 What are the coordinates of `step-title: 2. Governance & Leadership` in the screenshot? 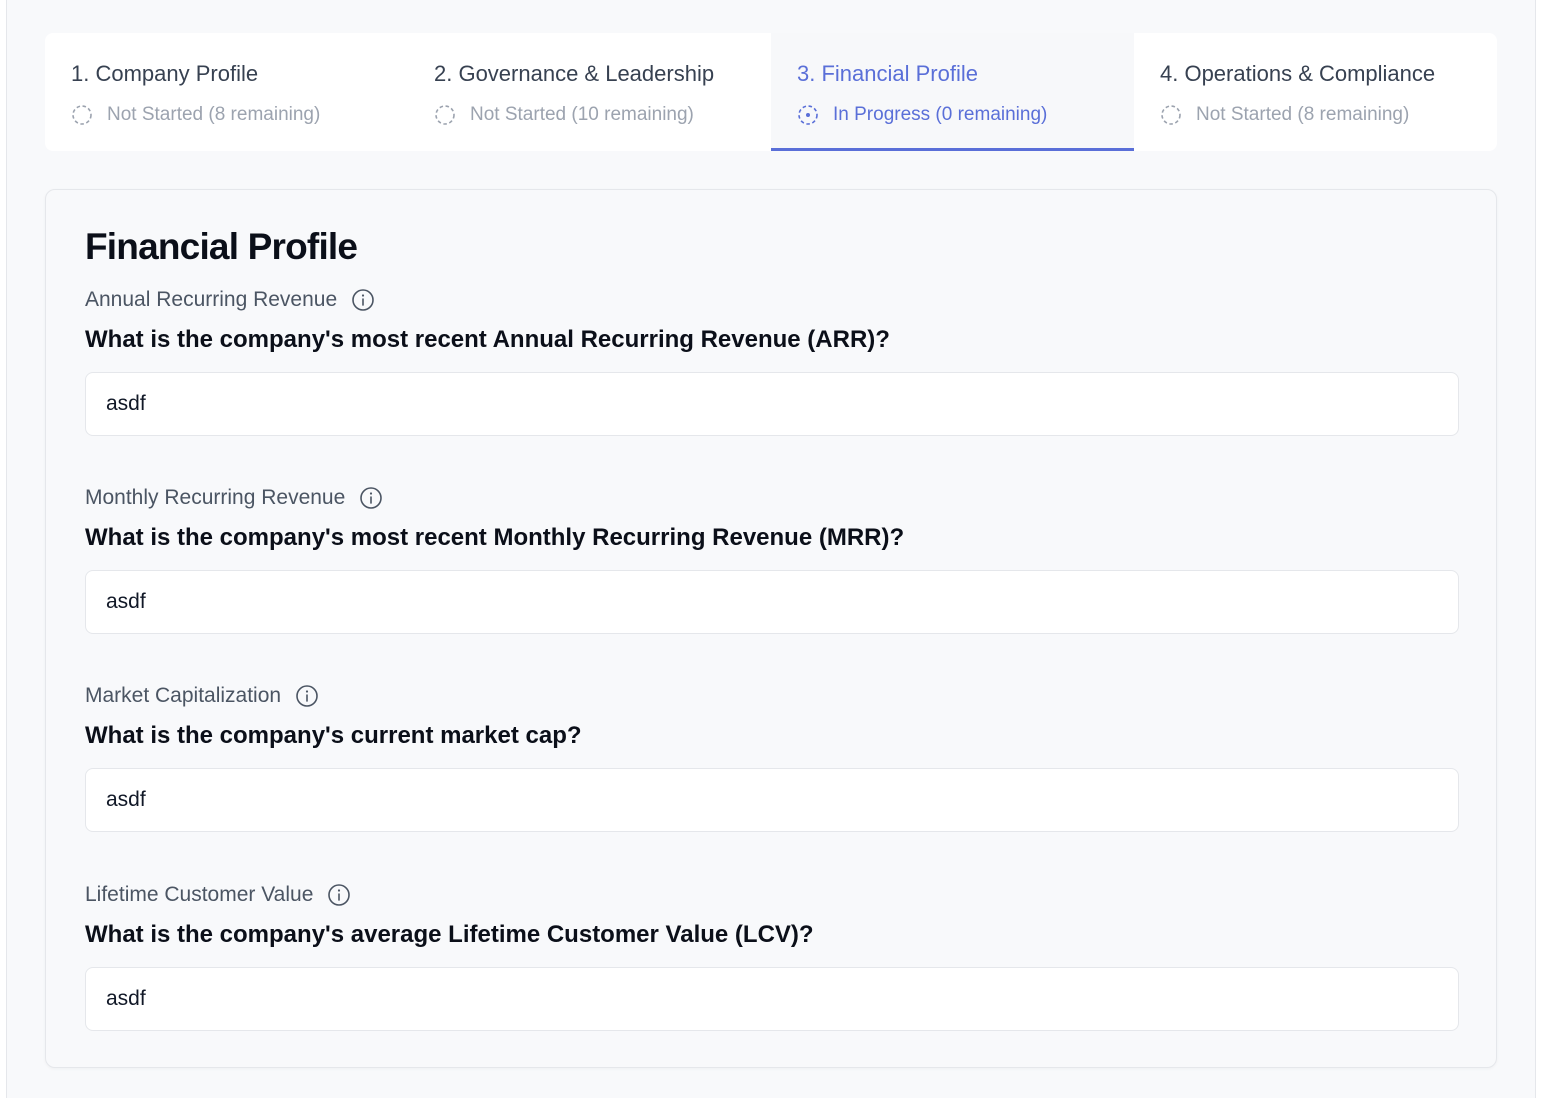 It's located at (574, 73).